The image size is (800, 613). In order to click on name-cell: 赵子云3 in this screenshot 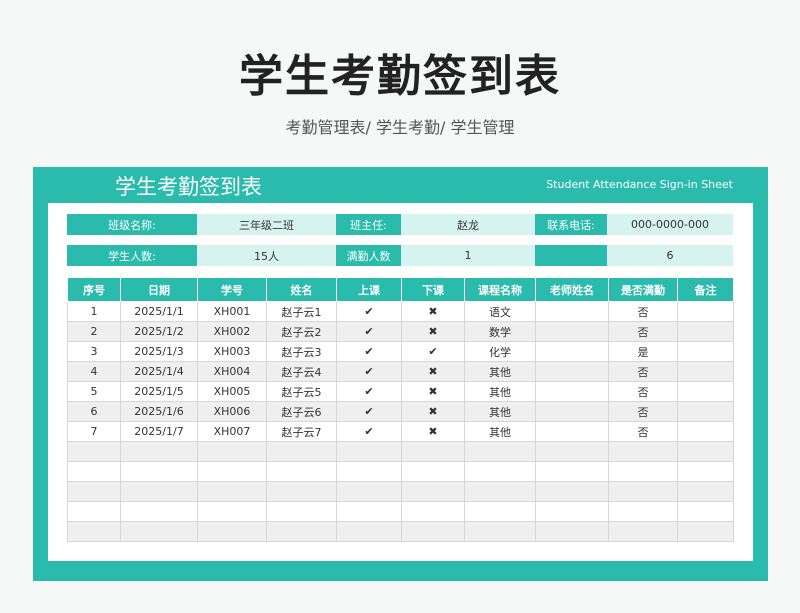, I will do `click(301, 351)`.